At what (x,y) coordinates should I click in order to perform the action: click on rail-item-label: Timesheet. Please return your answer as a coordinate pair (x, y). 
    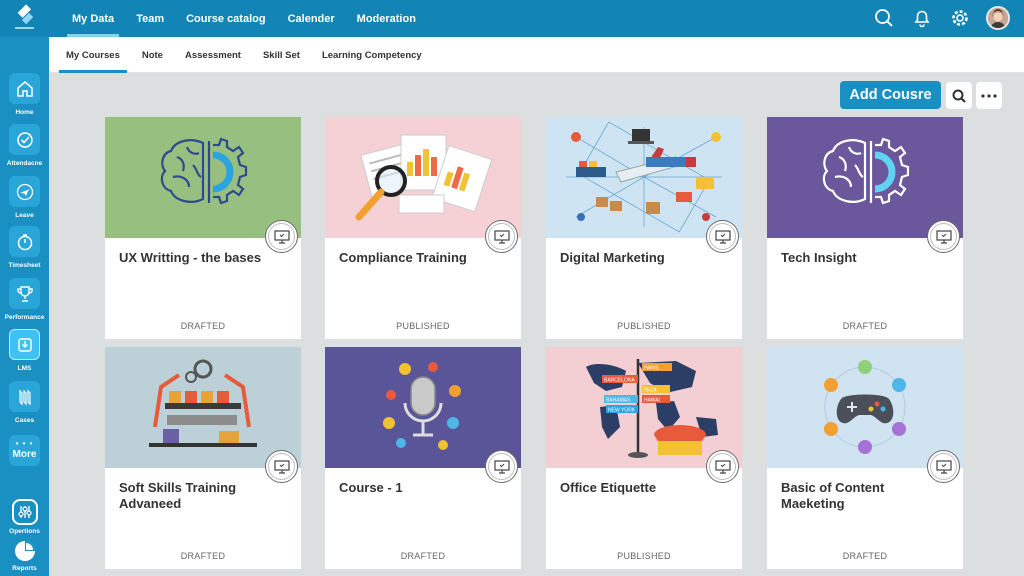
    Looking at the image, I should click on (24, 265).